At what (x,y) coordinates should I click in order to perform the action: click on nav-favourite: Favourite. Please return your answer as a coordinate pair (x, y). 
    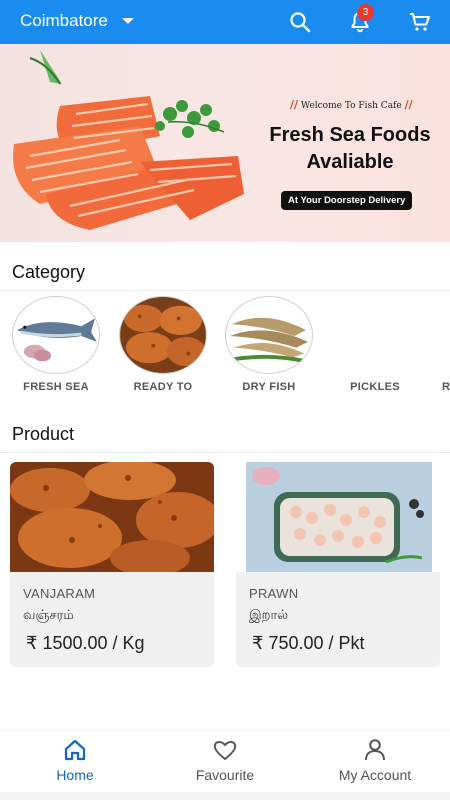
    Looking at the image, I should click on (225, 760).